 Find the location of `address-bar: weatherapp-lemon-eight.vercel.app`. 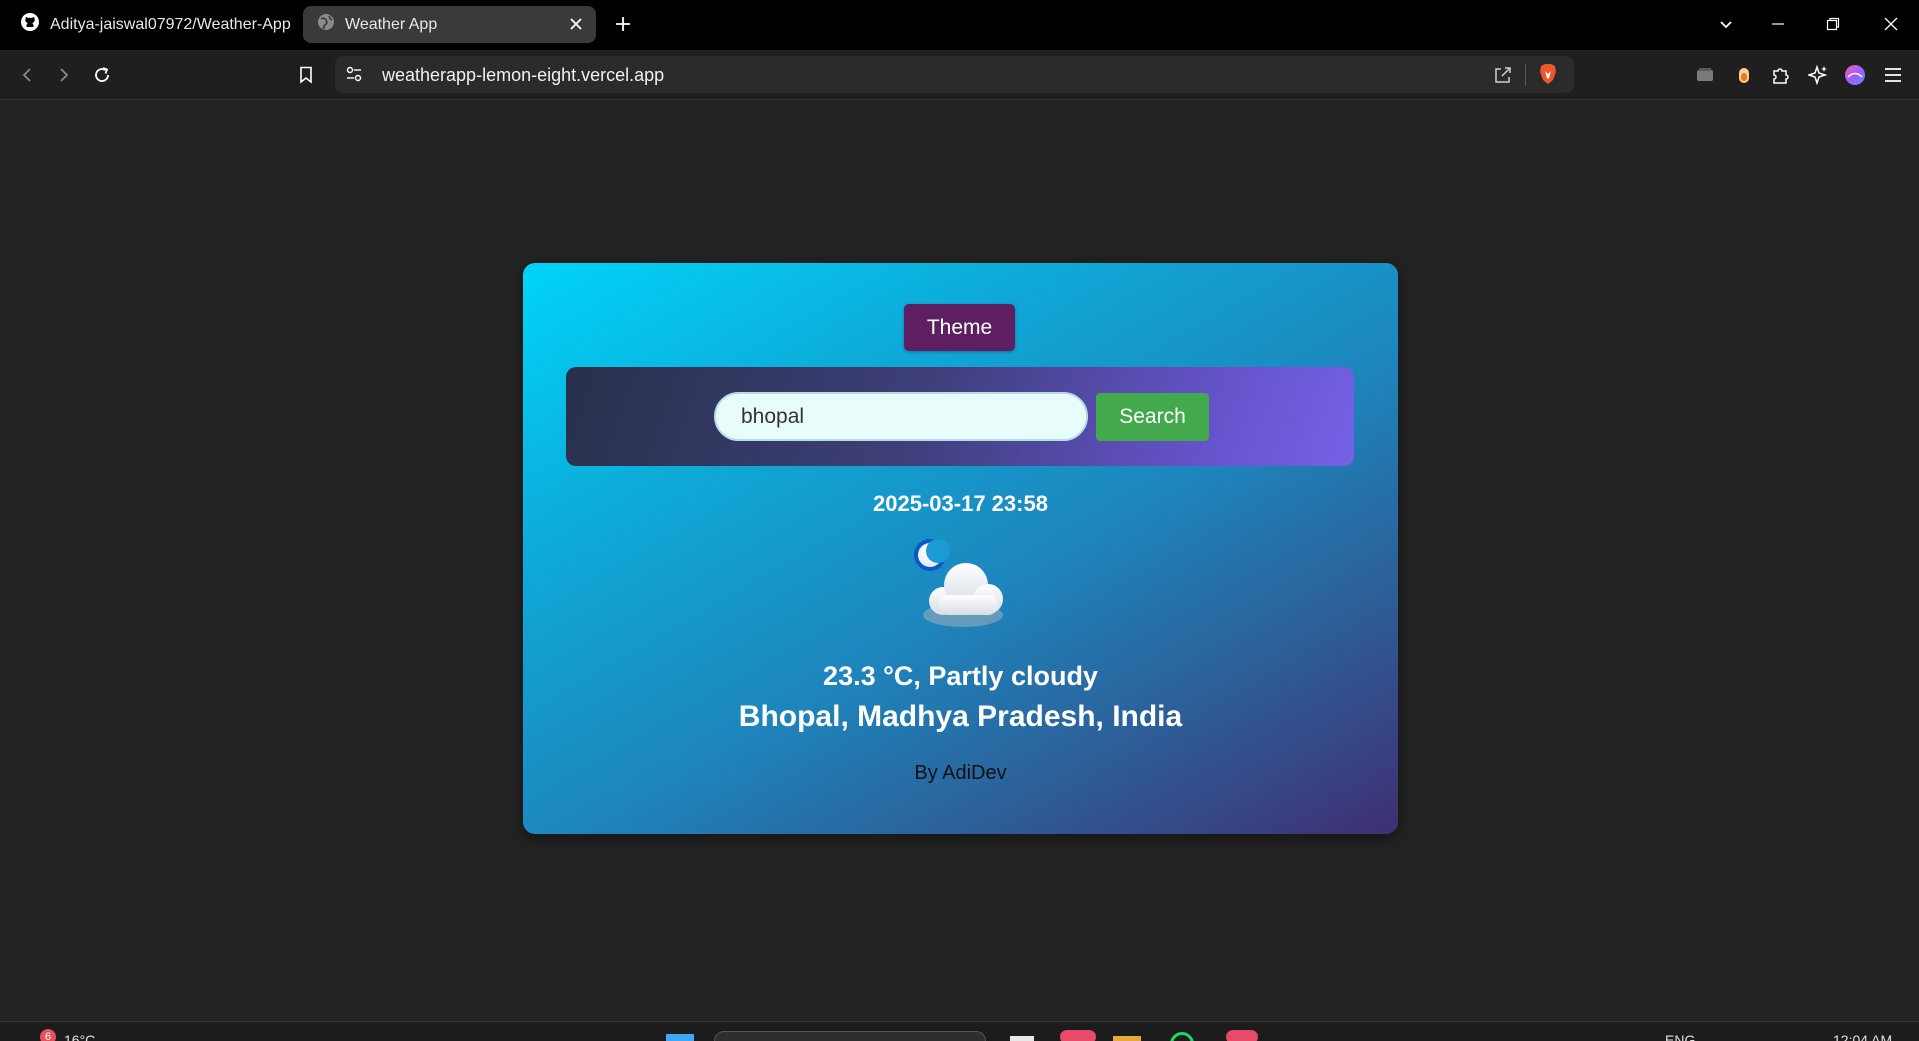

address-bar: weatherapp-lemon-eight.vercel.app is located at coordinates (954, 74).